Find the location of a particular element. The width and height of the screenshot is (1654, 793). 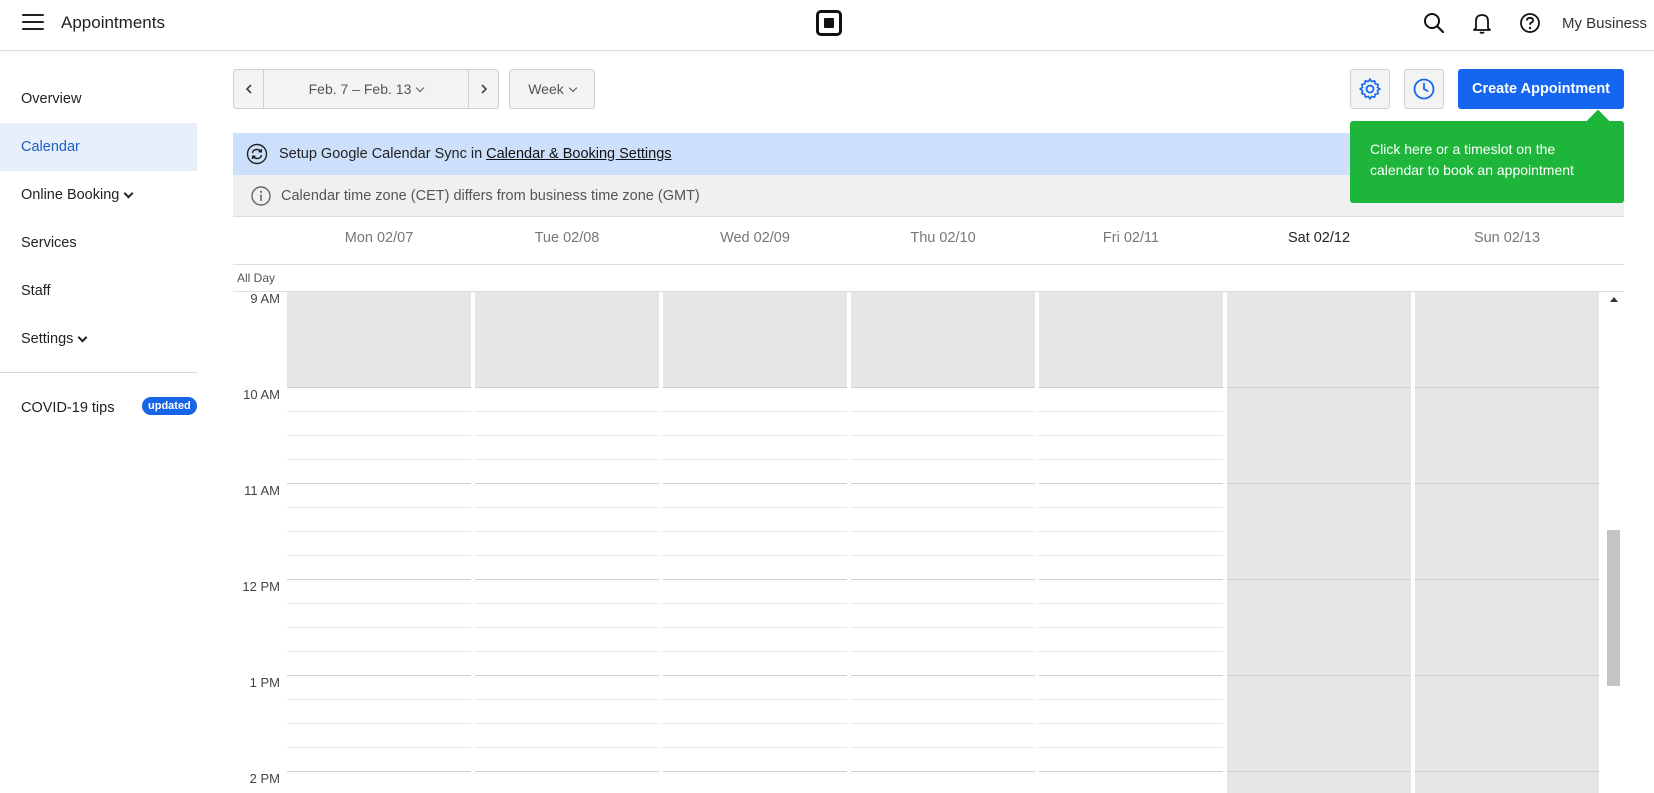

sidebar-item-label: Staff is located at coordinates (36, 291).